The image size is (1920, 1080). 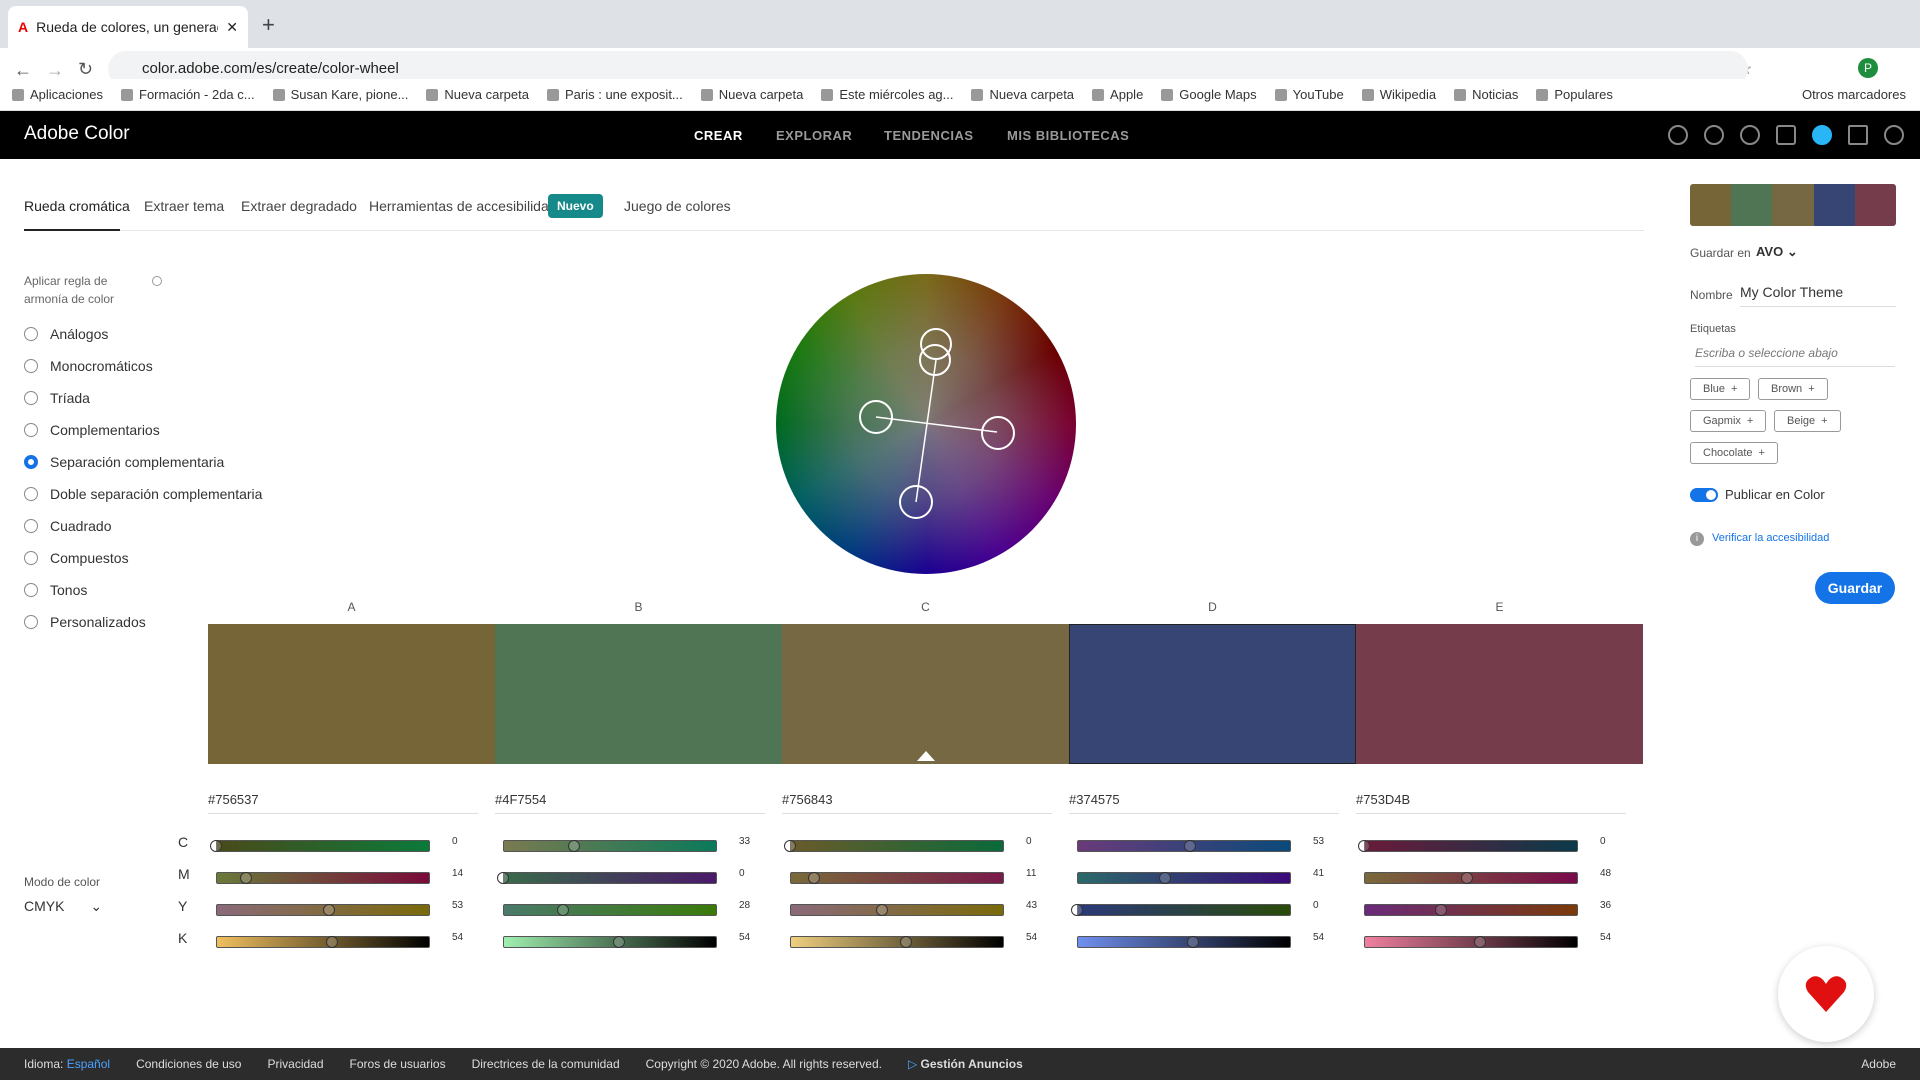 What do you see at coordinates (295, 1064) in the screenshot?
I see `footer-link-privacy: Privacidad` at bounding box center [295, 1064].